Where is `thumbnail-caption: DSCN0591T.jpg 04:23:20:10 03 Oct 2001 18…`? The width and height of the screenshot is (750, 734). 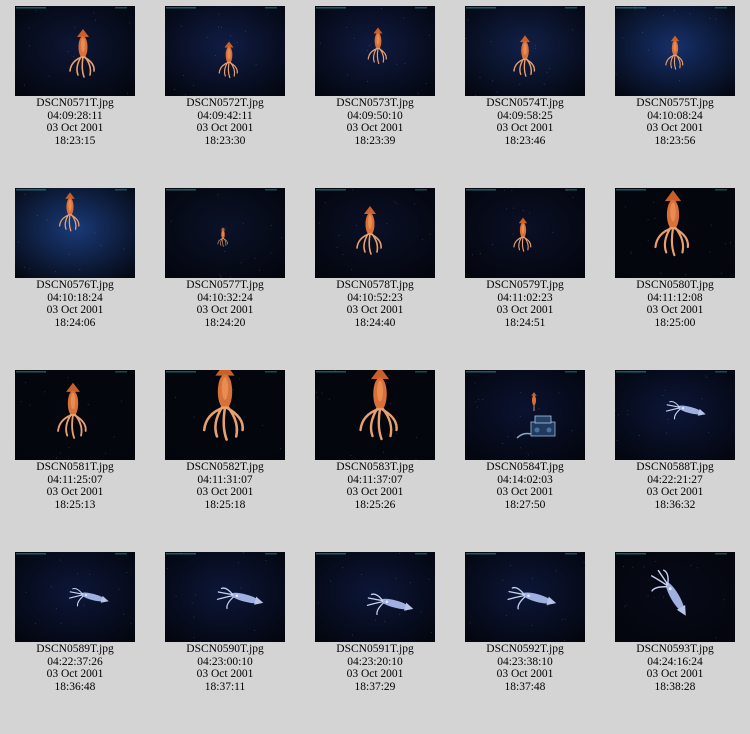 thumbnail-caption: DSCN0591T.jpg 04:23:20:10 03 Oct 2001 18… is located at coordinates (375, 668).